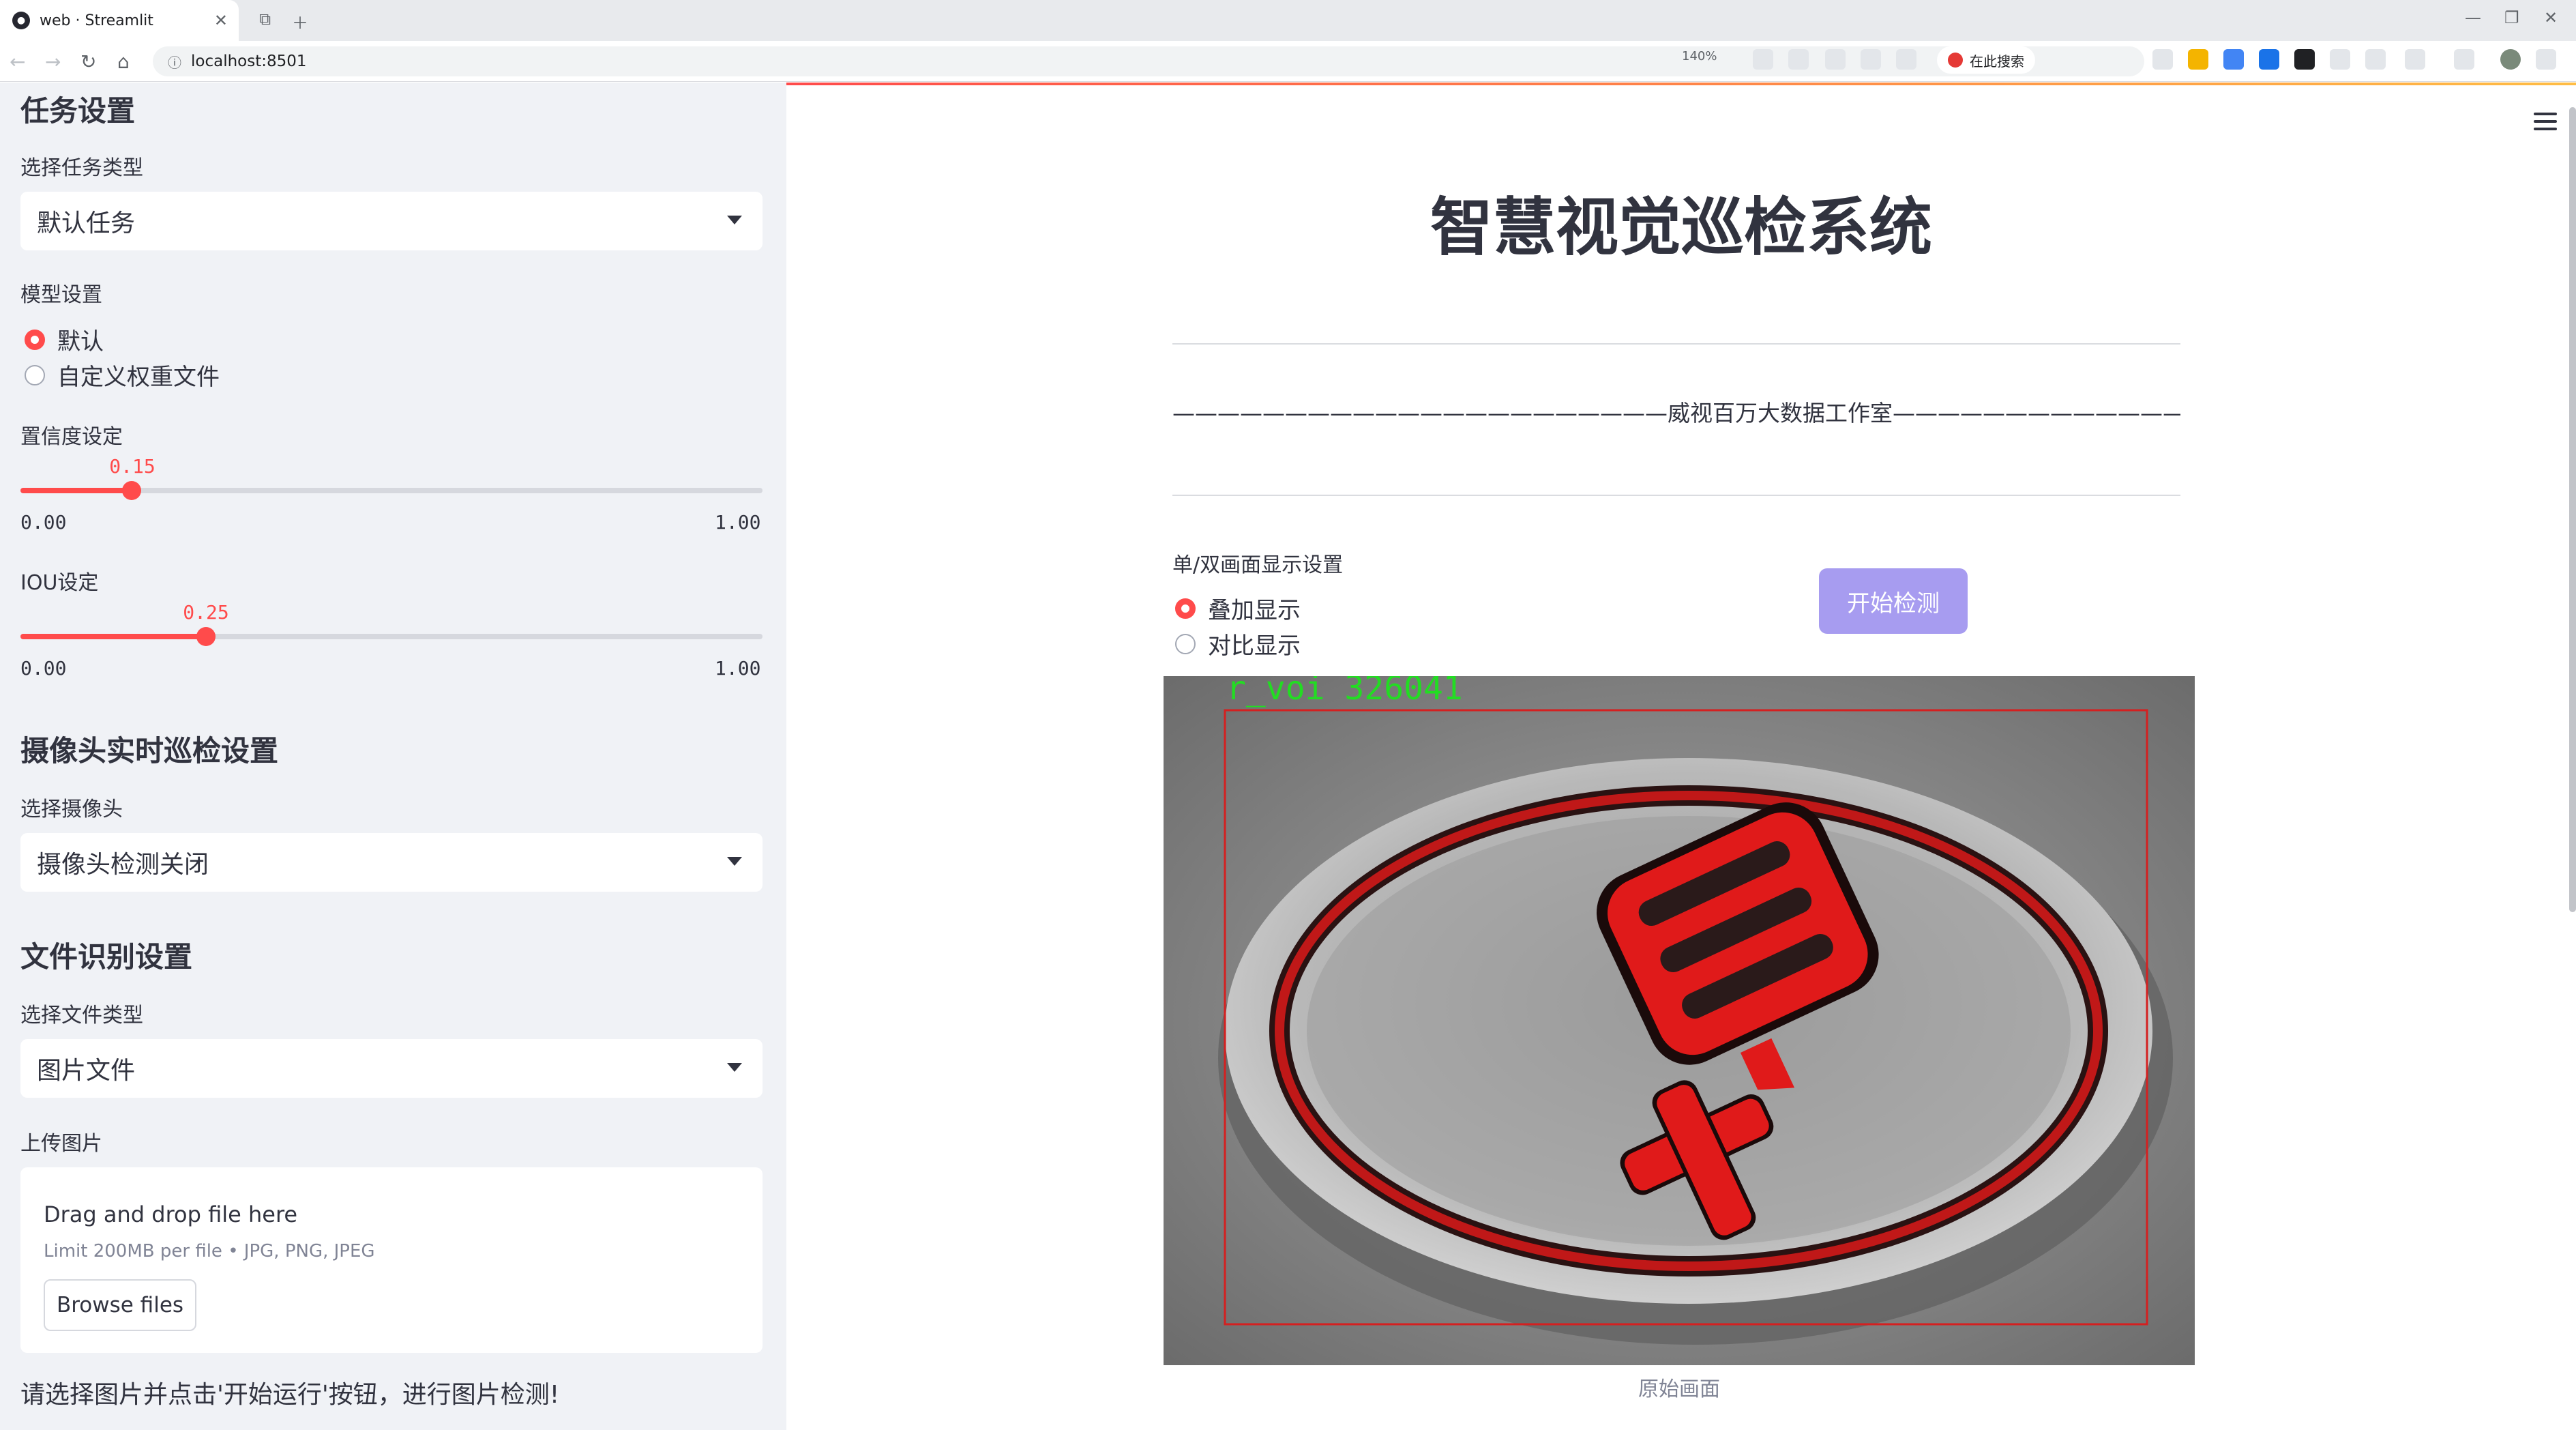 This screenshot has height=1430, width=2576. I want to click on file-settings-header: 文件识别设置, so click(106, 957).